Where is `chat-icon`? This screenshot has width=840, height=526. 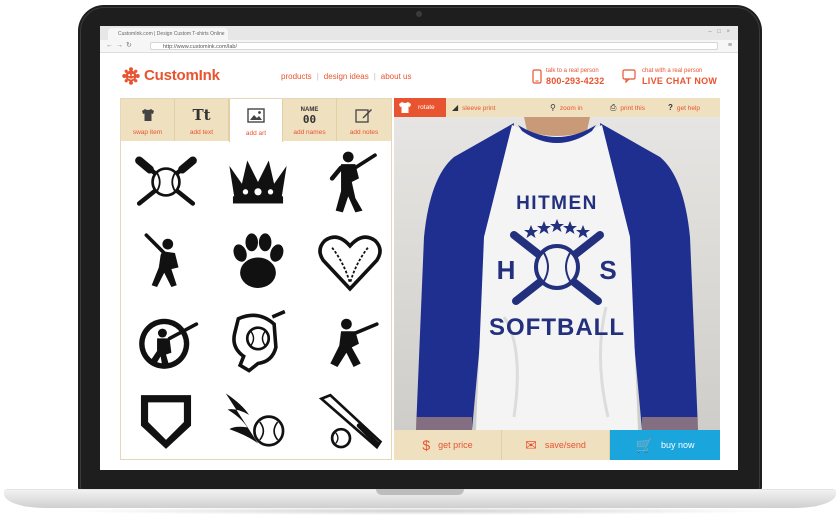
chat-icon is located at coordinates (629, 76).